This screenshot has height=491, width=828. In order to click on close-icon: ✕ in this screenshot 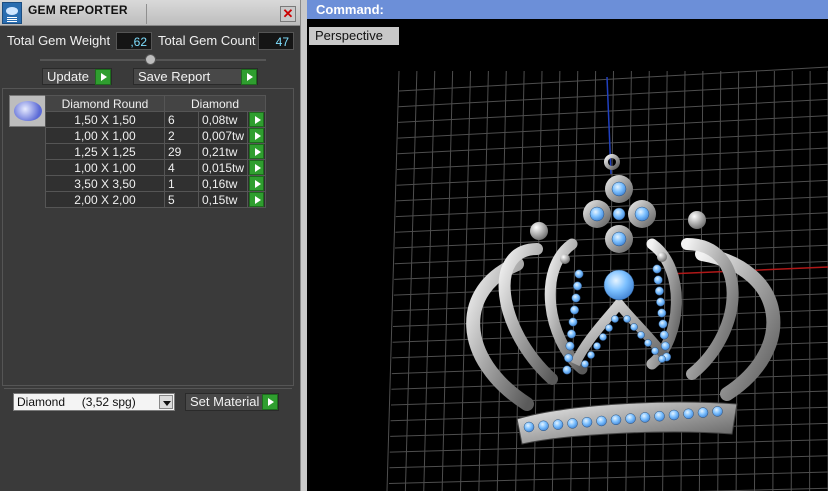, I will do `click(288, 14)`.